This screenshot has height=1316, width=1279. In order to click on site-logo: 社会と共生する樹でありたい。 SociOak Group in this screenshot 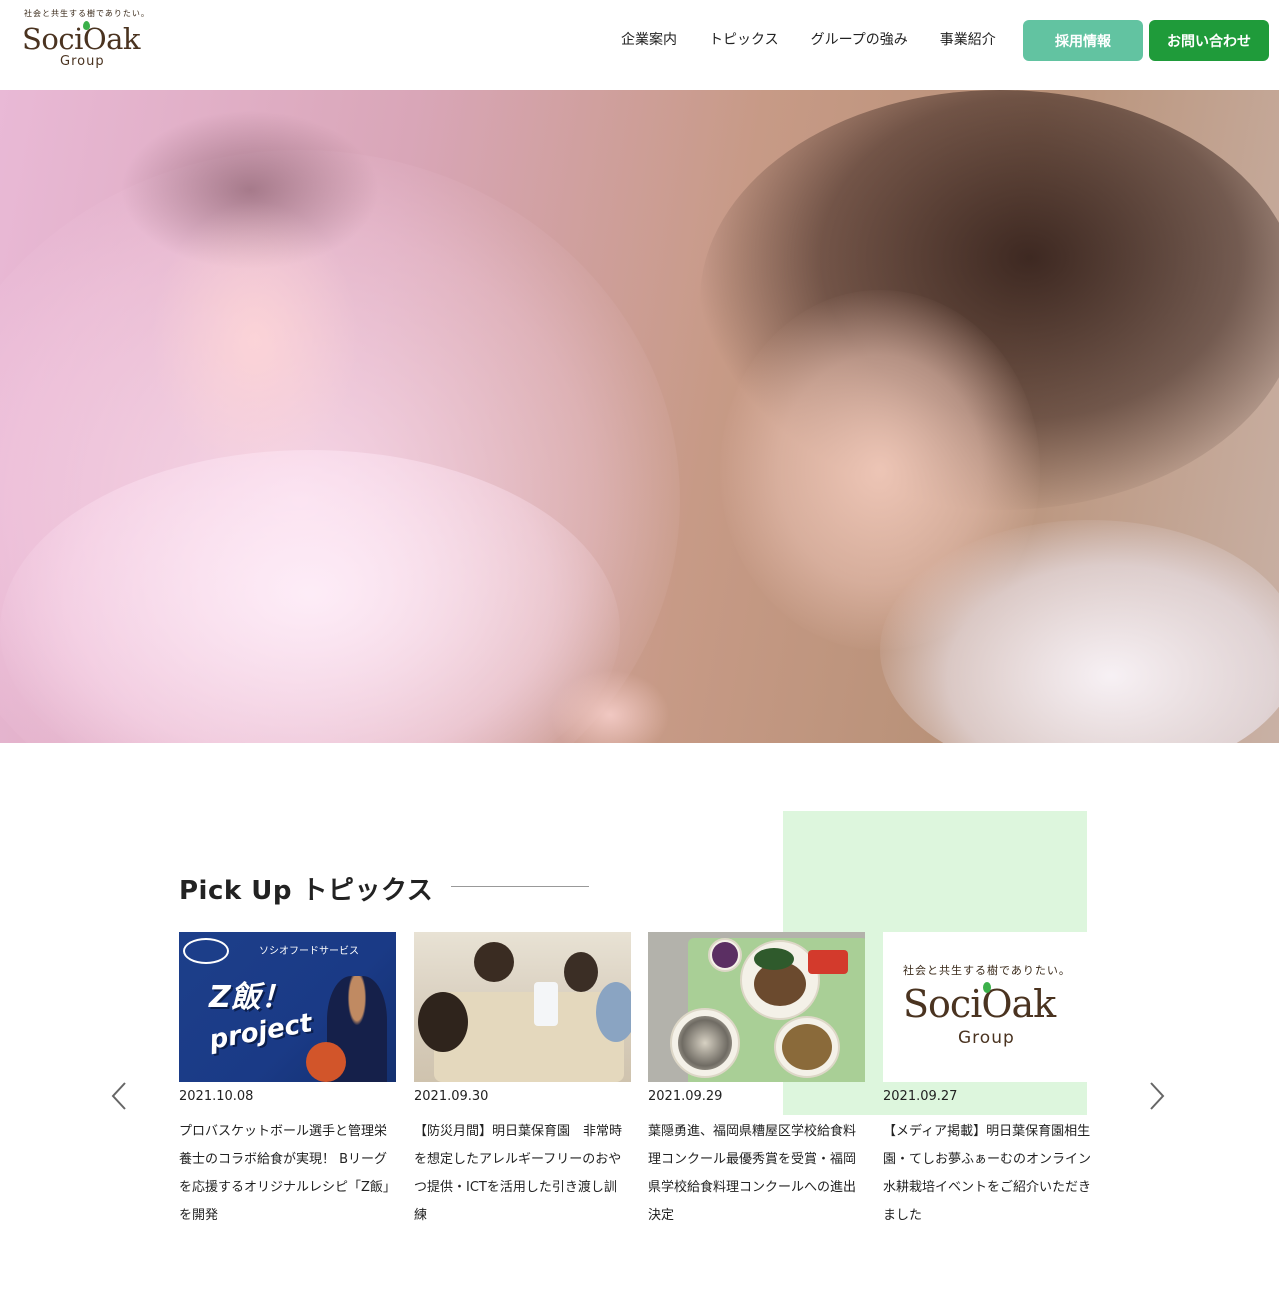, I will do `click(87, 40)`.